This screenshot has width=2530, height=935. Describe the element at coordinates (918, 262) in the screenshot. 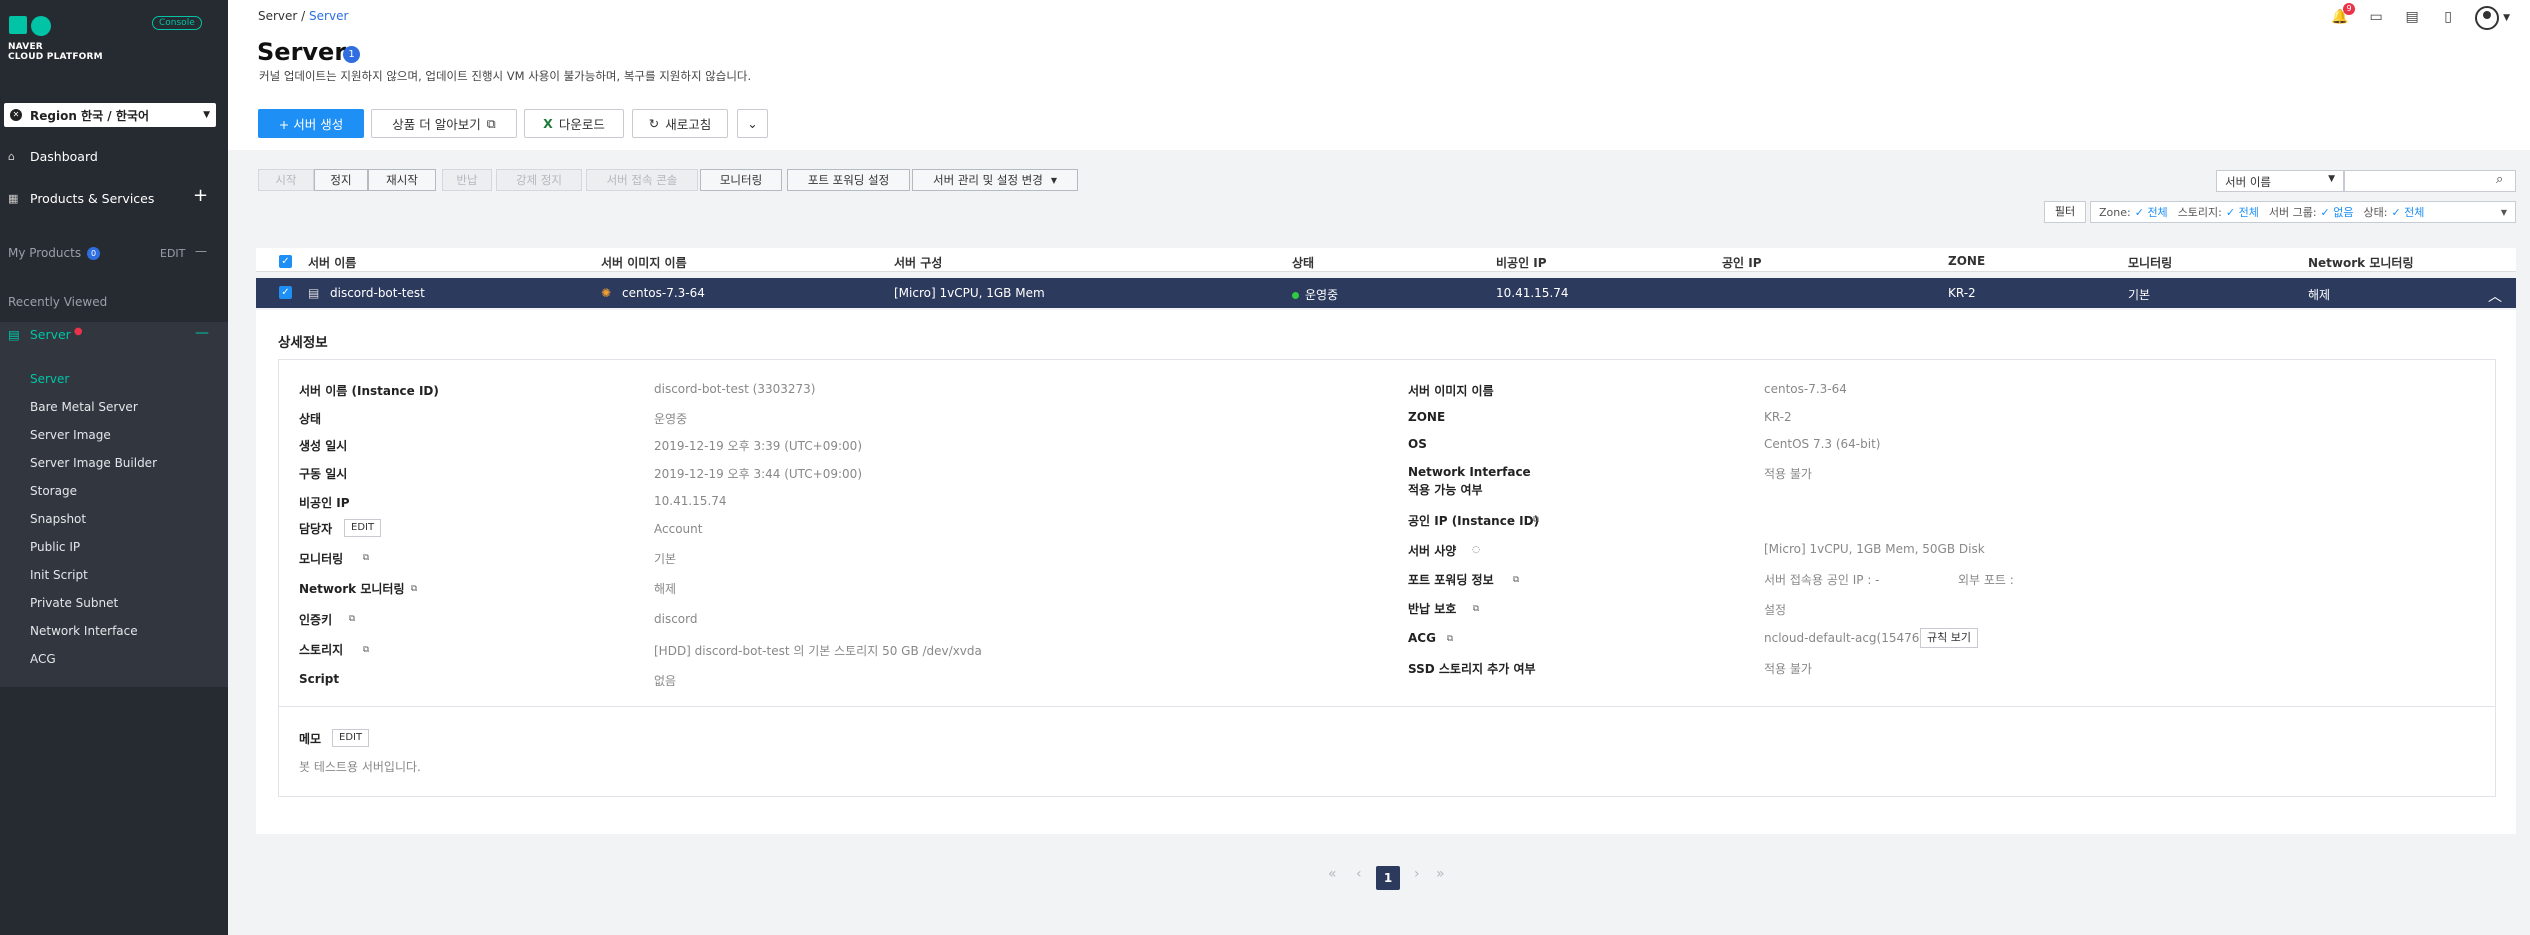

I see `col-header: 서버 구성` at that location.